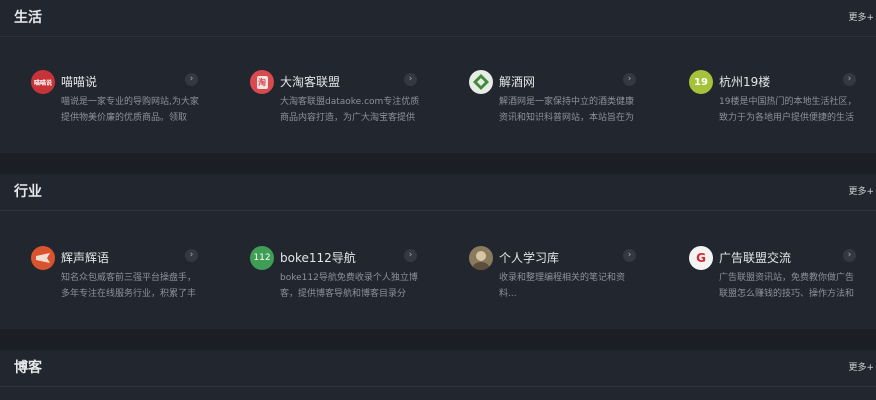  I want to click on section-title: 博客, so click(28, 368).